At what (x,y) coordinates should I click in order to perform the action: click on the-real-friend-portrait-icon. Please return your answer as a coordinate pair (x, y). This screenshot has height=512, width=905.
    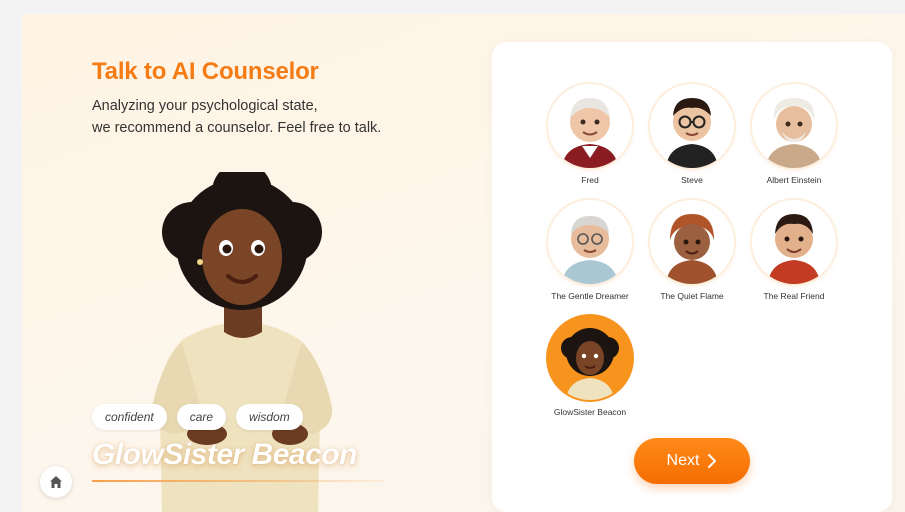
    Looking at the image, I should click on (794, 249).